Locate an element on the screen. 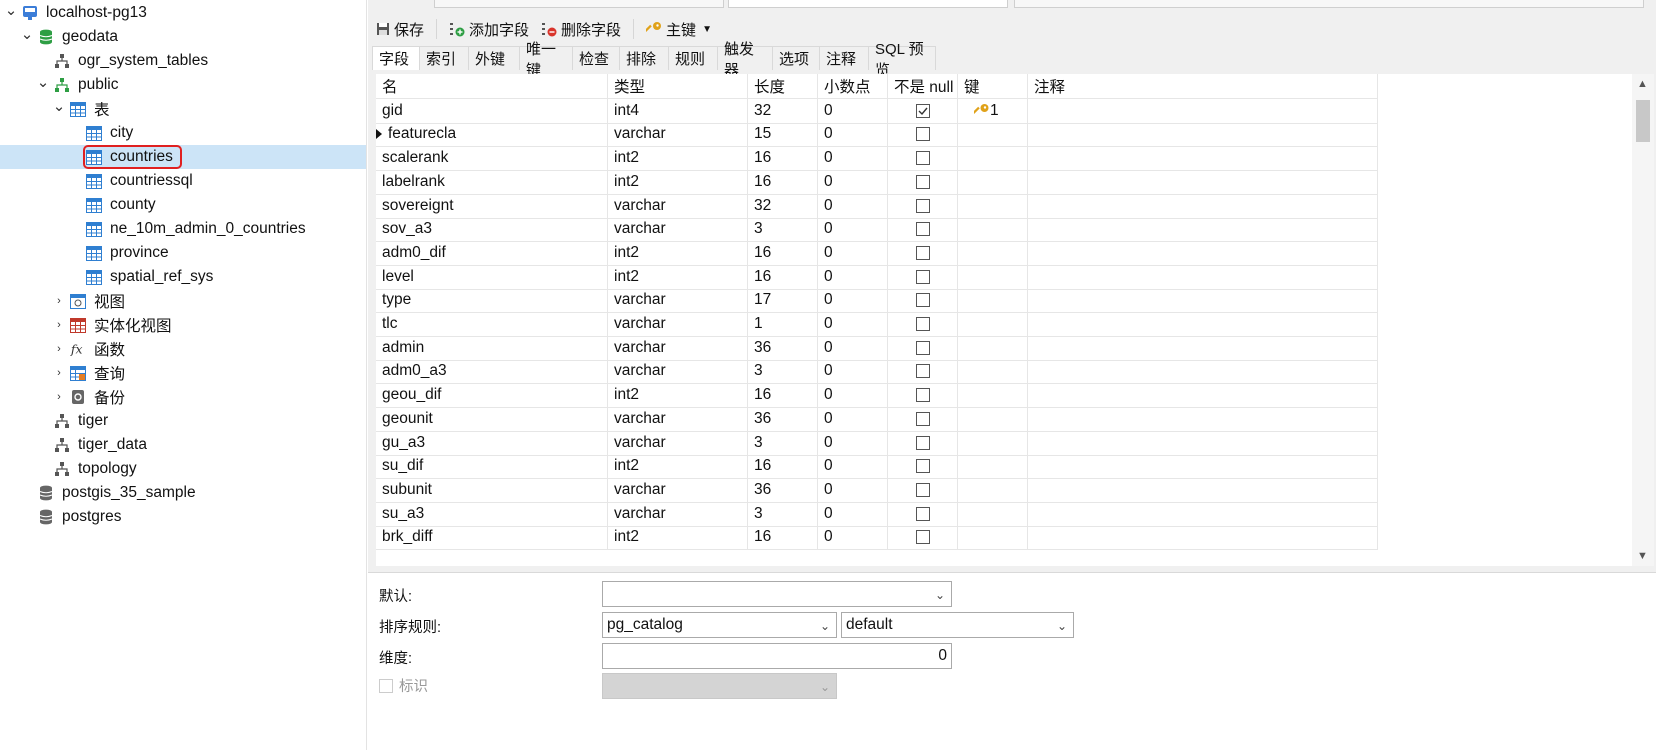  table-row: level int2 16 0 is located at coordinates (898, 277).